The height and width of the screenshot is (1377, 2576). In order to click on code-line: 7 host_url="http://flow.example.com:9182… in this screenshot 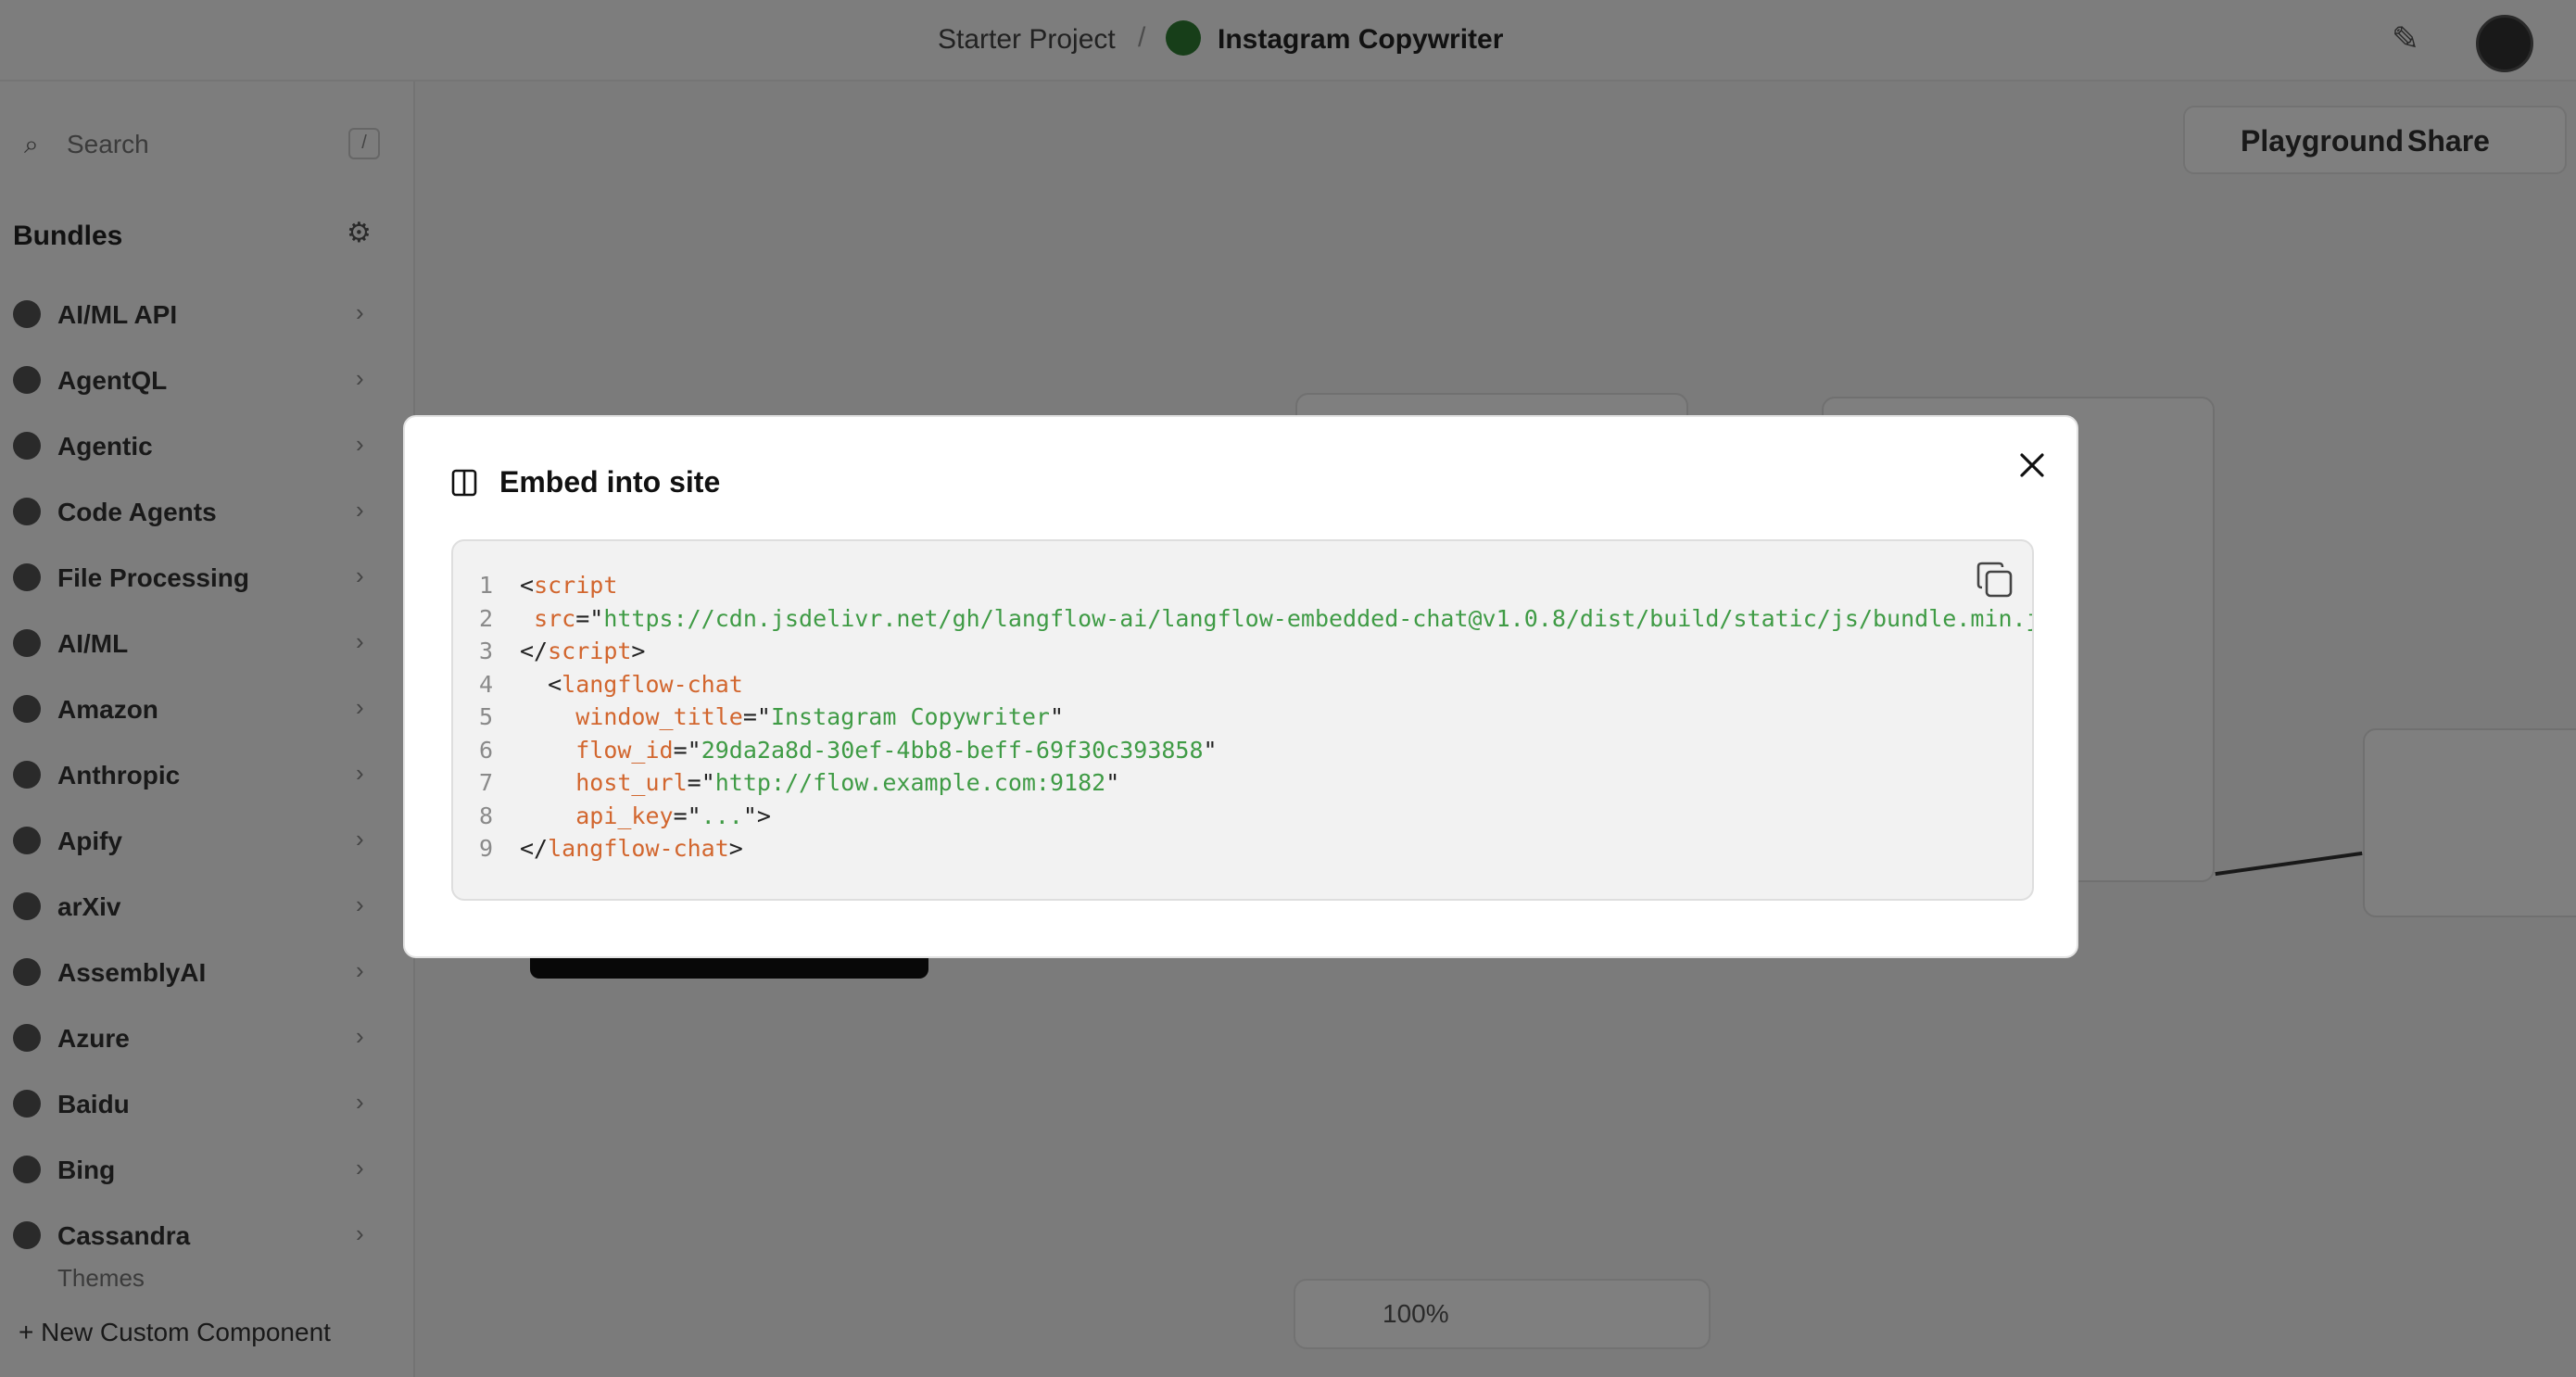, I will do `click(1256, 783)`.